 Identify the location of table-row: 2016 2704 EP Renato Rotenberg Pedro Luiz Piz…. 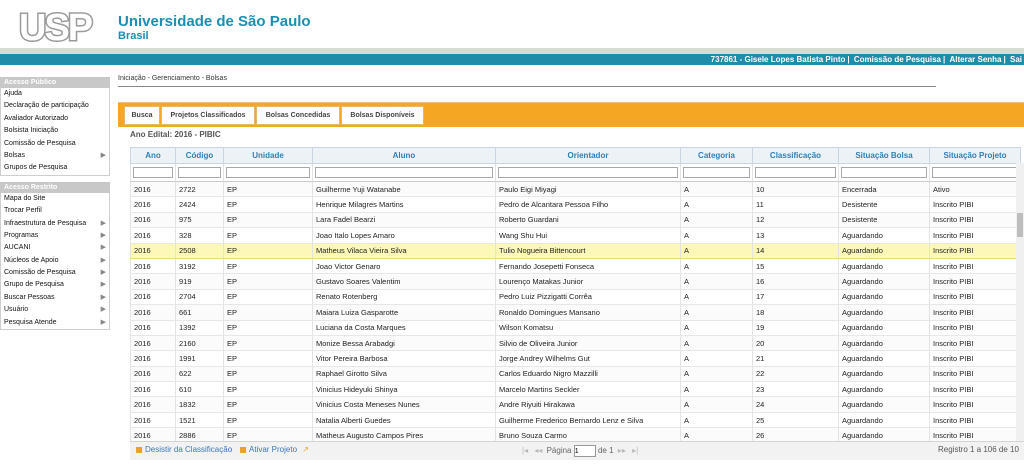
(575, 297).